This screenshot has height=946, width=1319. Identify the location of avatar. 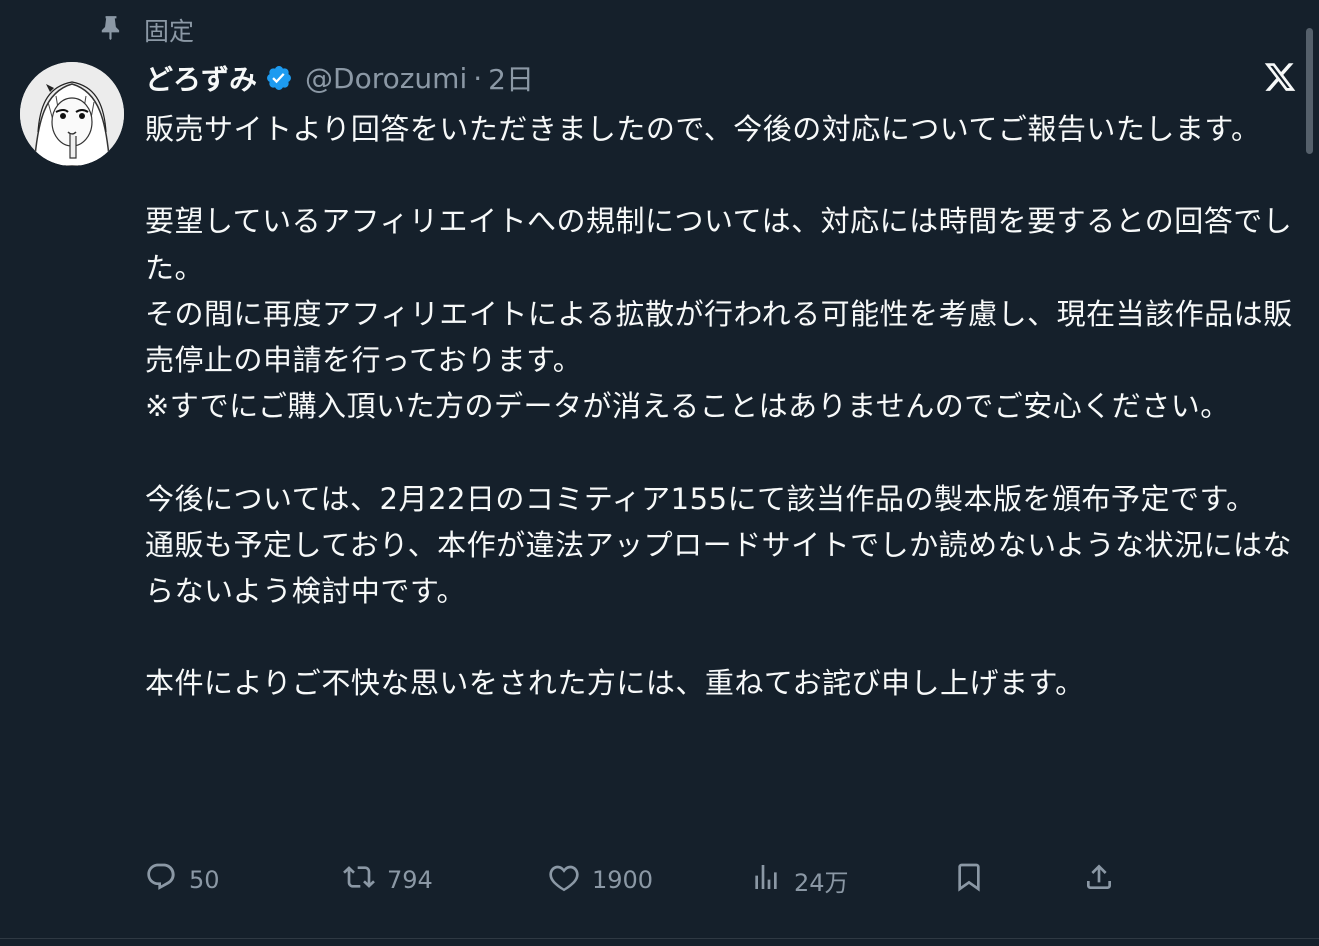
(72, 114).